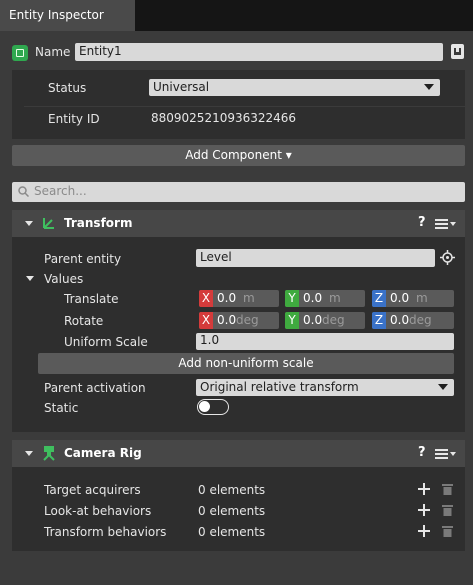  What do you see at coordinates (232, 511) in the screenshot?
I see `look-at-behaviors-value: 0 elements` at bounding box center [232, 511].